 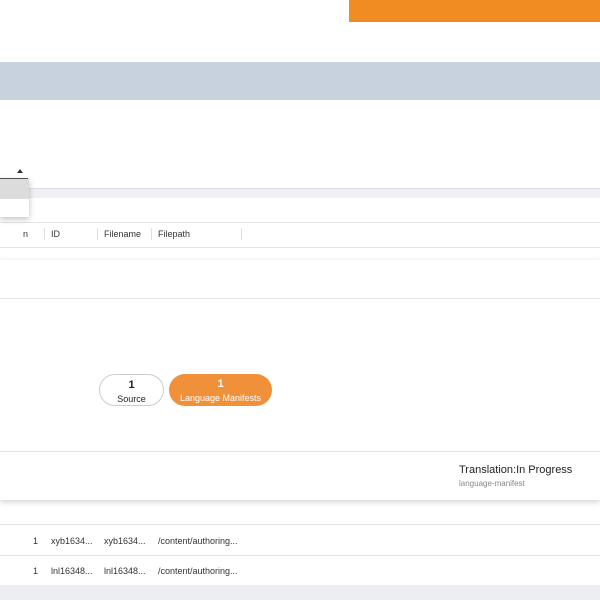 I want to click on dropdown-menu, so click(x=14, y=198).